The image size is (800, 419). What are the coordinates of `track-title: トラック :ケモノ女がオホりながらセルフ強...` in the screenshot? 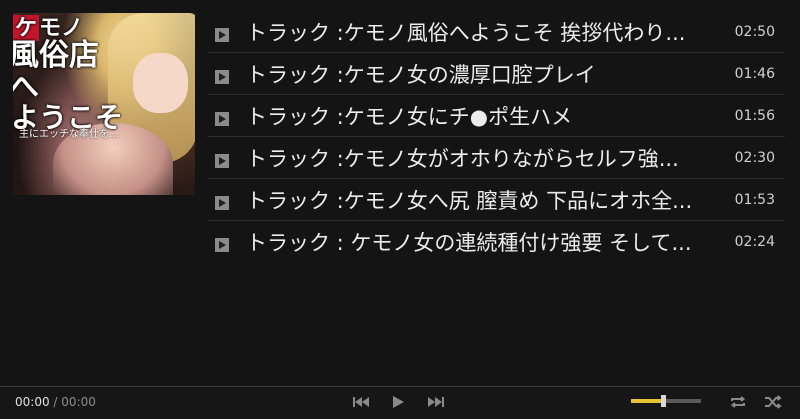 It's located at (462, 158).